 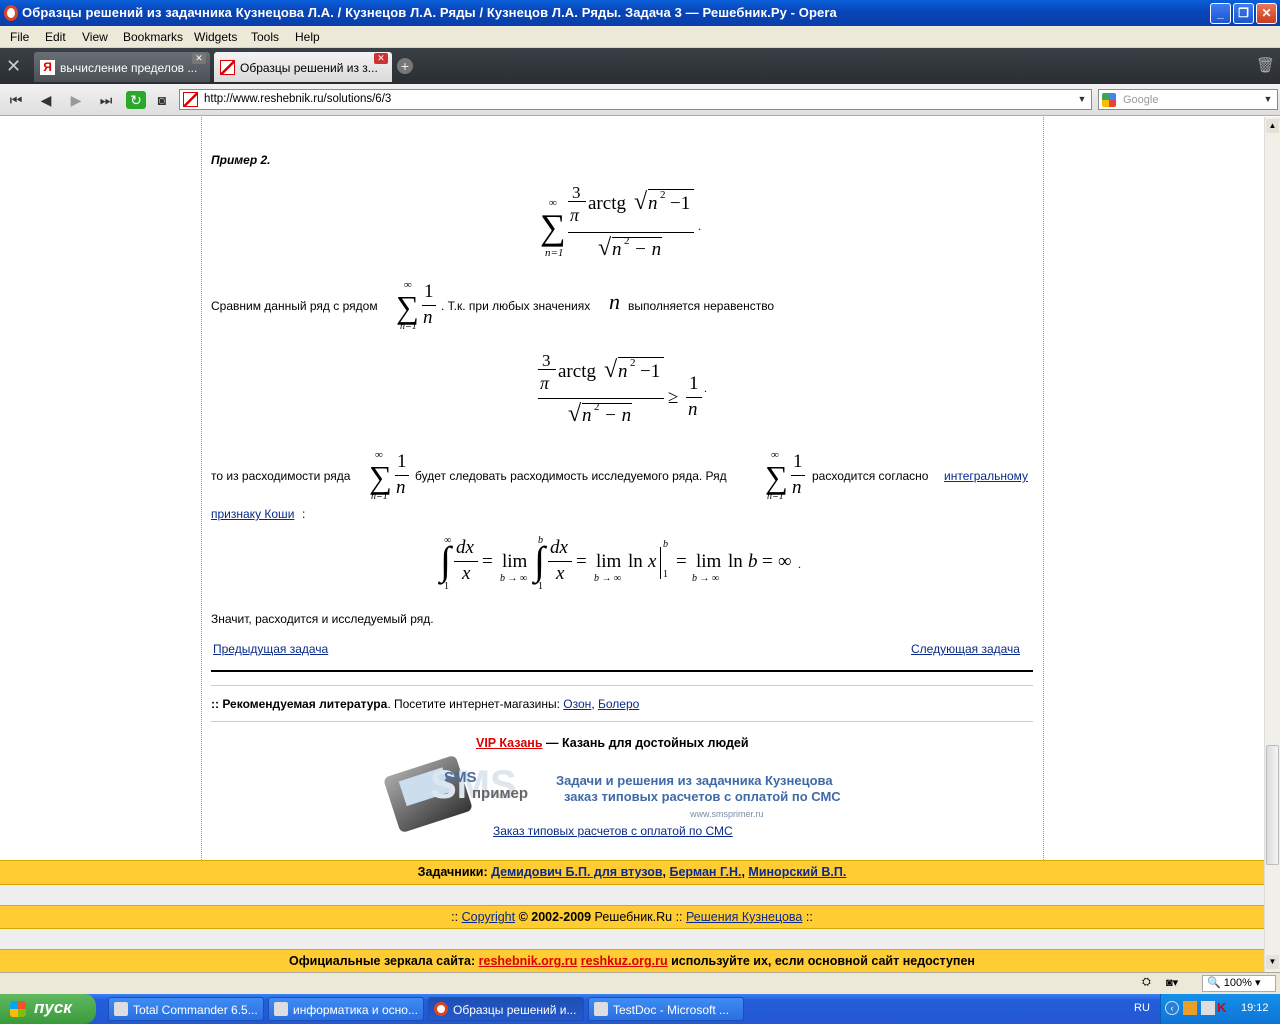 I want to click on next-task-link: Следующая задача, so click(x=965, y=649).